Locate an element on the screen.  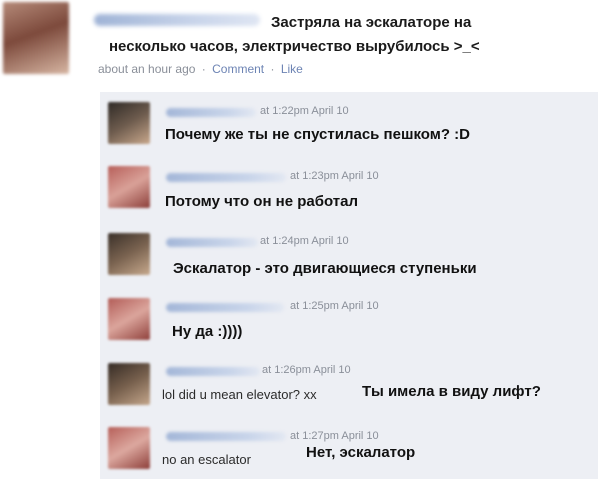
comment-translation: Эскалатор - это двигающиеся ступеньки is located at coordinates (325, 268).